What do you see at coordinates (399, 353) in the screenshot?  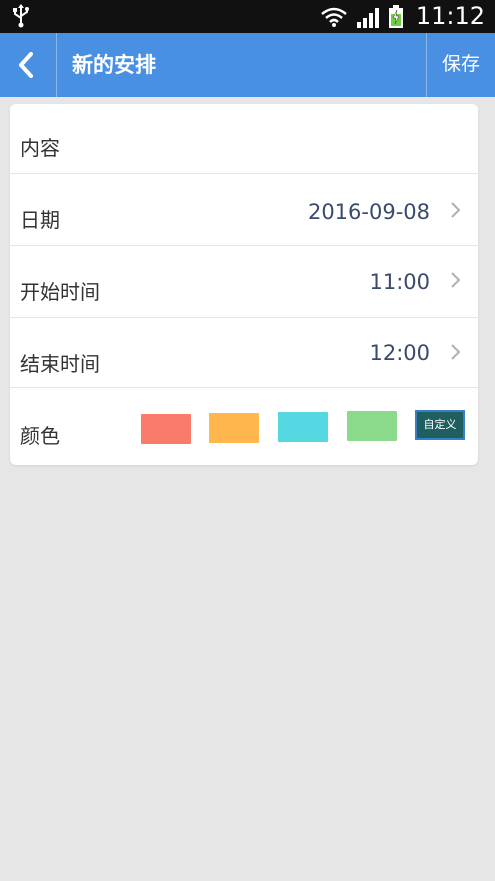 I see `end-time-value: 12:00` at bounding box center [399, 353].